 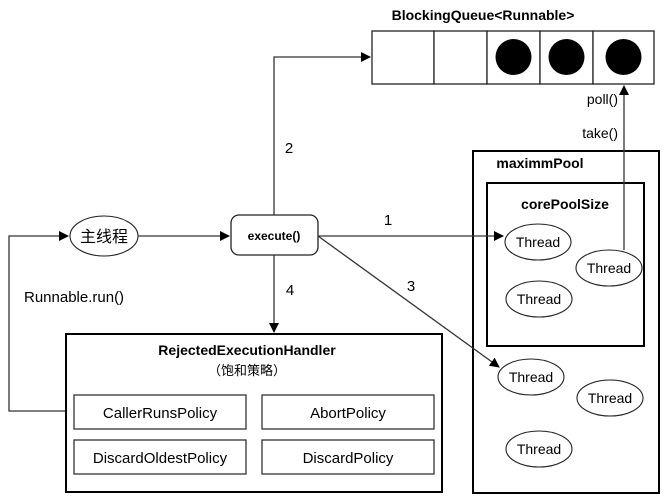 I want to click on arrow-2-to-queue, so click(x=322, y=133).